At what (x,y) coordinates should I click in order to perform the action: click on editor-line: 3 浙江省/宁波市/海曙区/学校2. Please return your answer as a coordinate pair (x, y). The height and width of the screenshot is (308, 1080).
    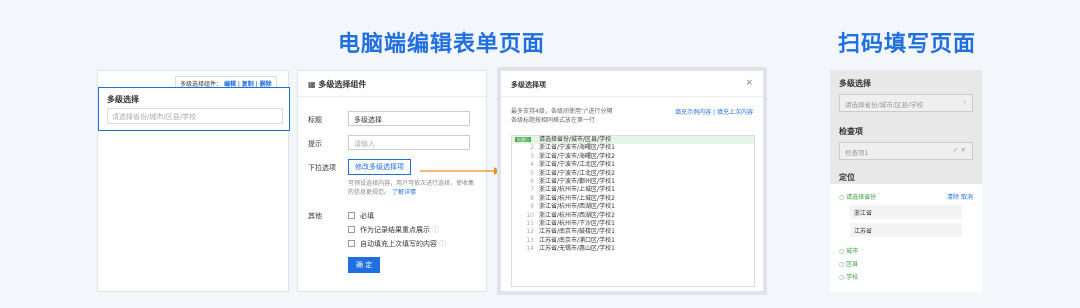
    Looking at the image, I should click on (633, 157).